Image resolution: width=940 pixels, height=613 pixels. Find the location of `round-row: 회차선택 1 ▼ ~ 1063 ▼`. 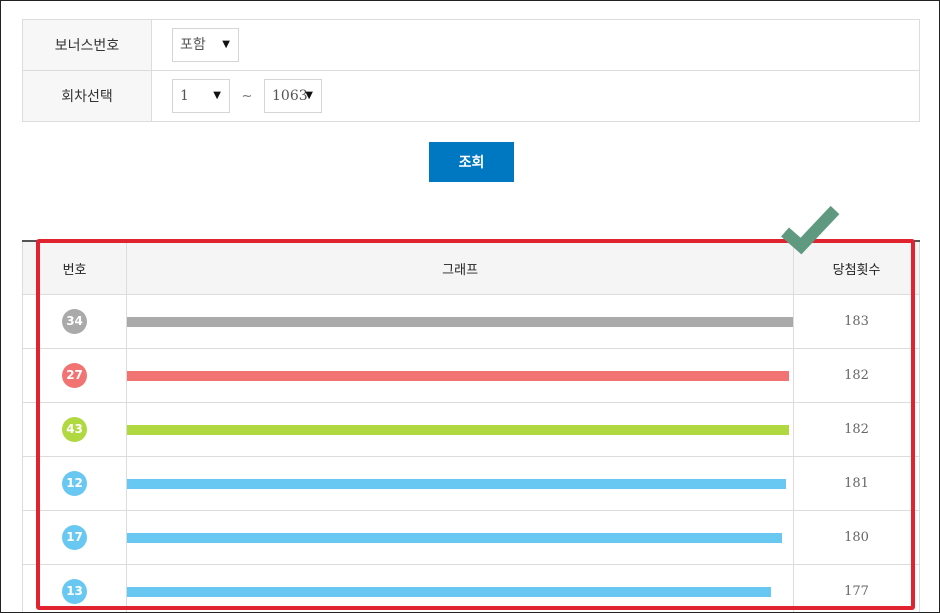

round-row: 회차선택 1 ▼ ~ 1063 ▼ is located at coordinates (471, 96).